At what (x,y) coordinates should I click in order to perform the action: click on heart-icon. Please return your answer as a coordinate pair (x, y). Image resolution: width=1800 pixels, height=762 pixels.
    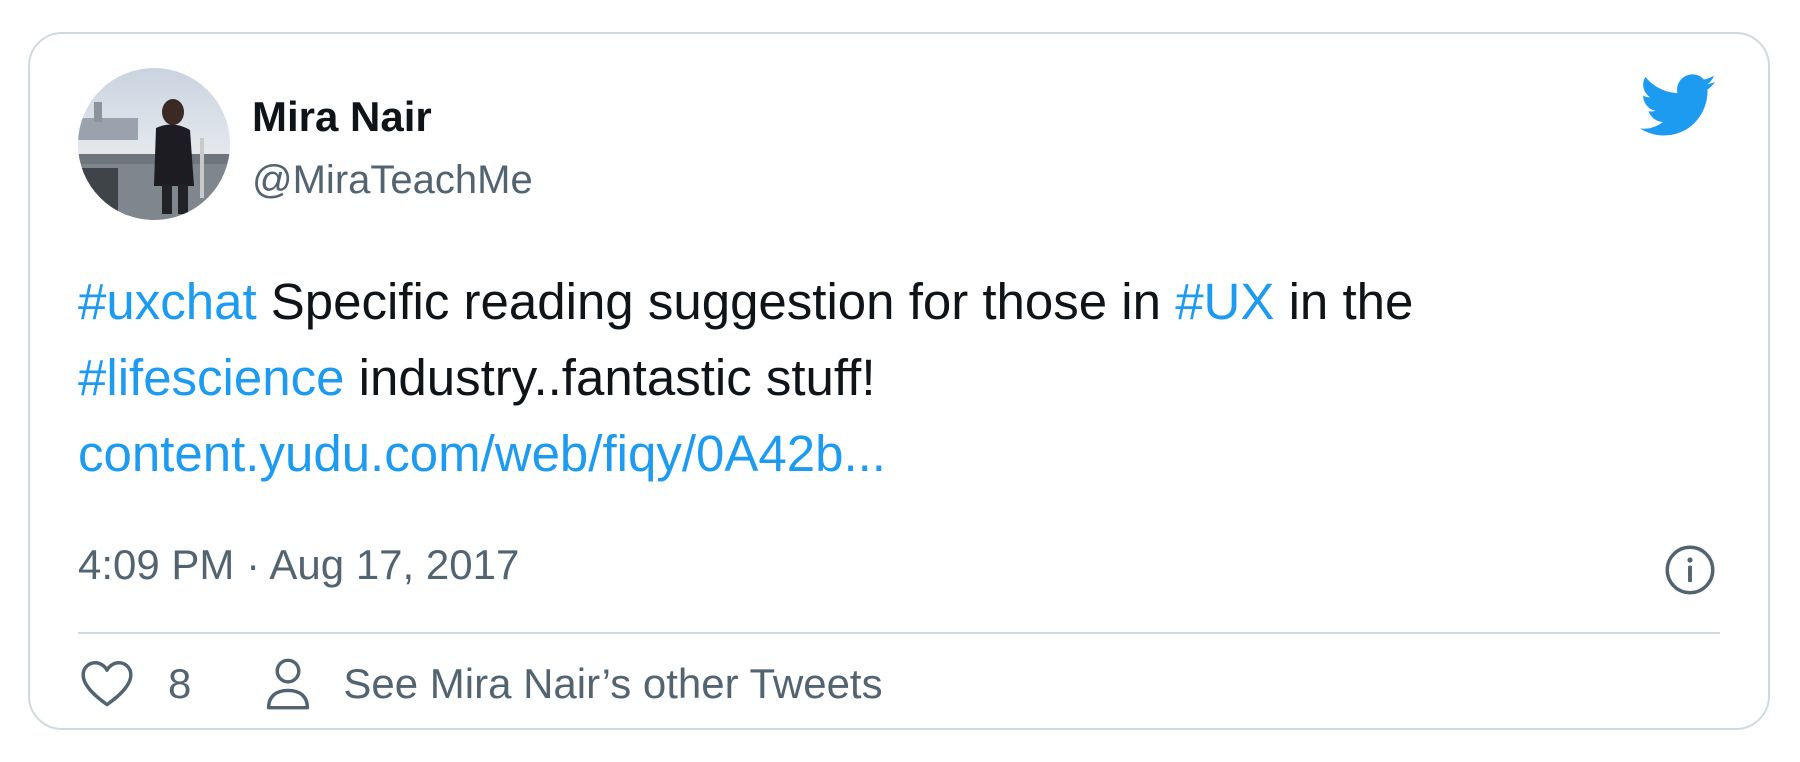
    Looking at the image, I should click on (107, 684).